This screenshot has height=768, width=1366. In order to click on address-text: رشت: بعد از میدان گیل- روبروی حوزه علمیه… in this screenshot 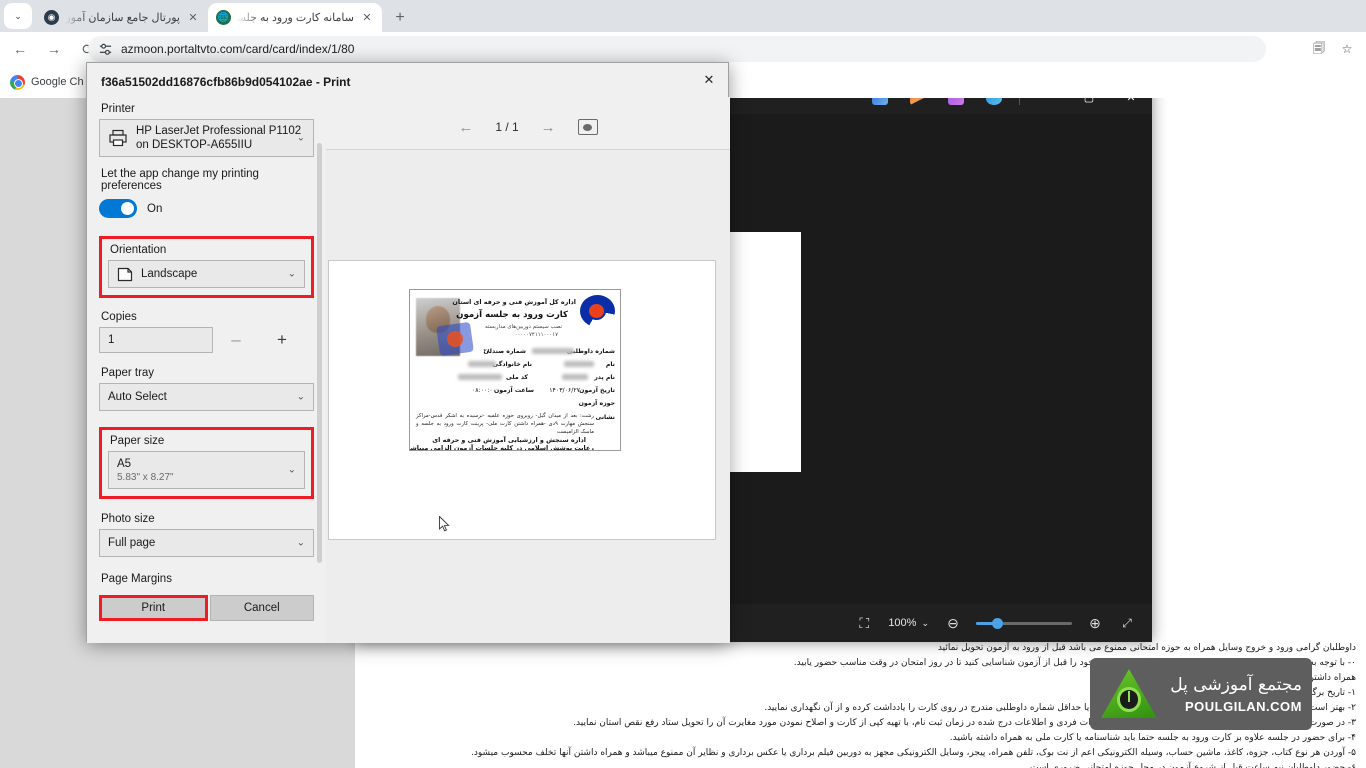, I will do `click(505, 424)`.